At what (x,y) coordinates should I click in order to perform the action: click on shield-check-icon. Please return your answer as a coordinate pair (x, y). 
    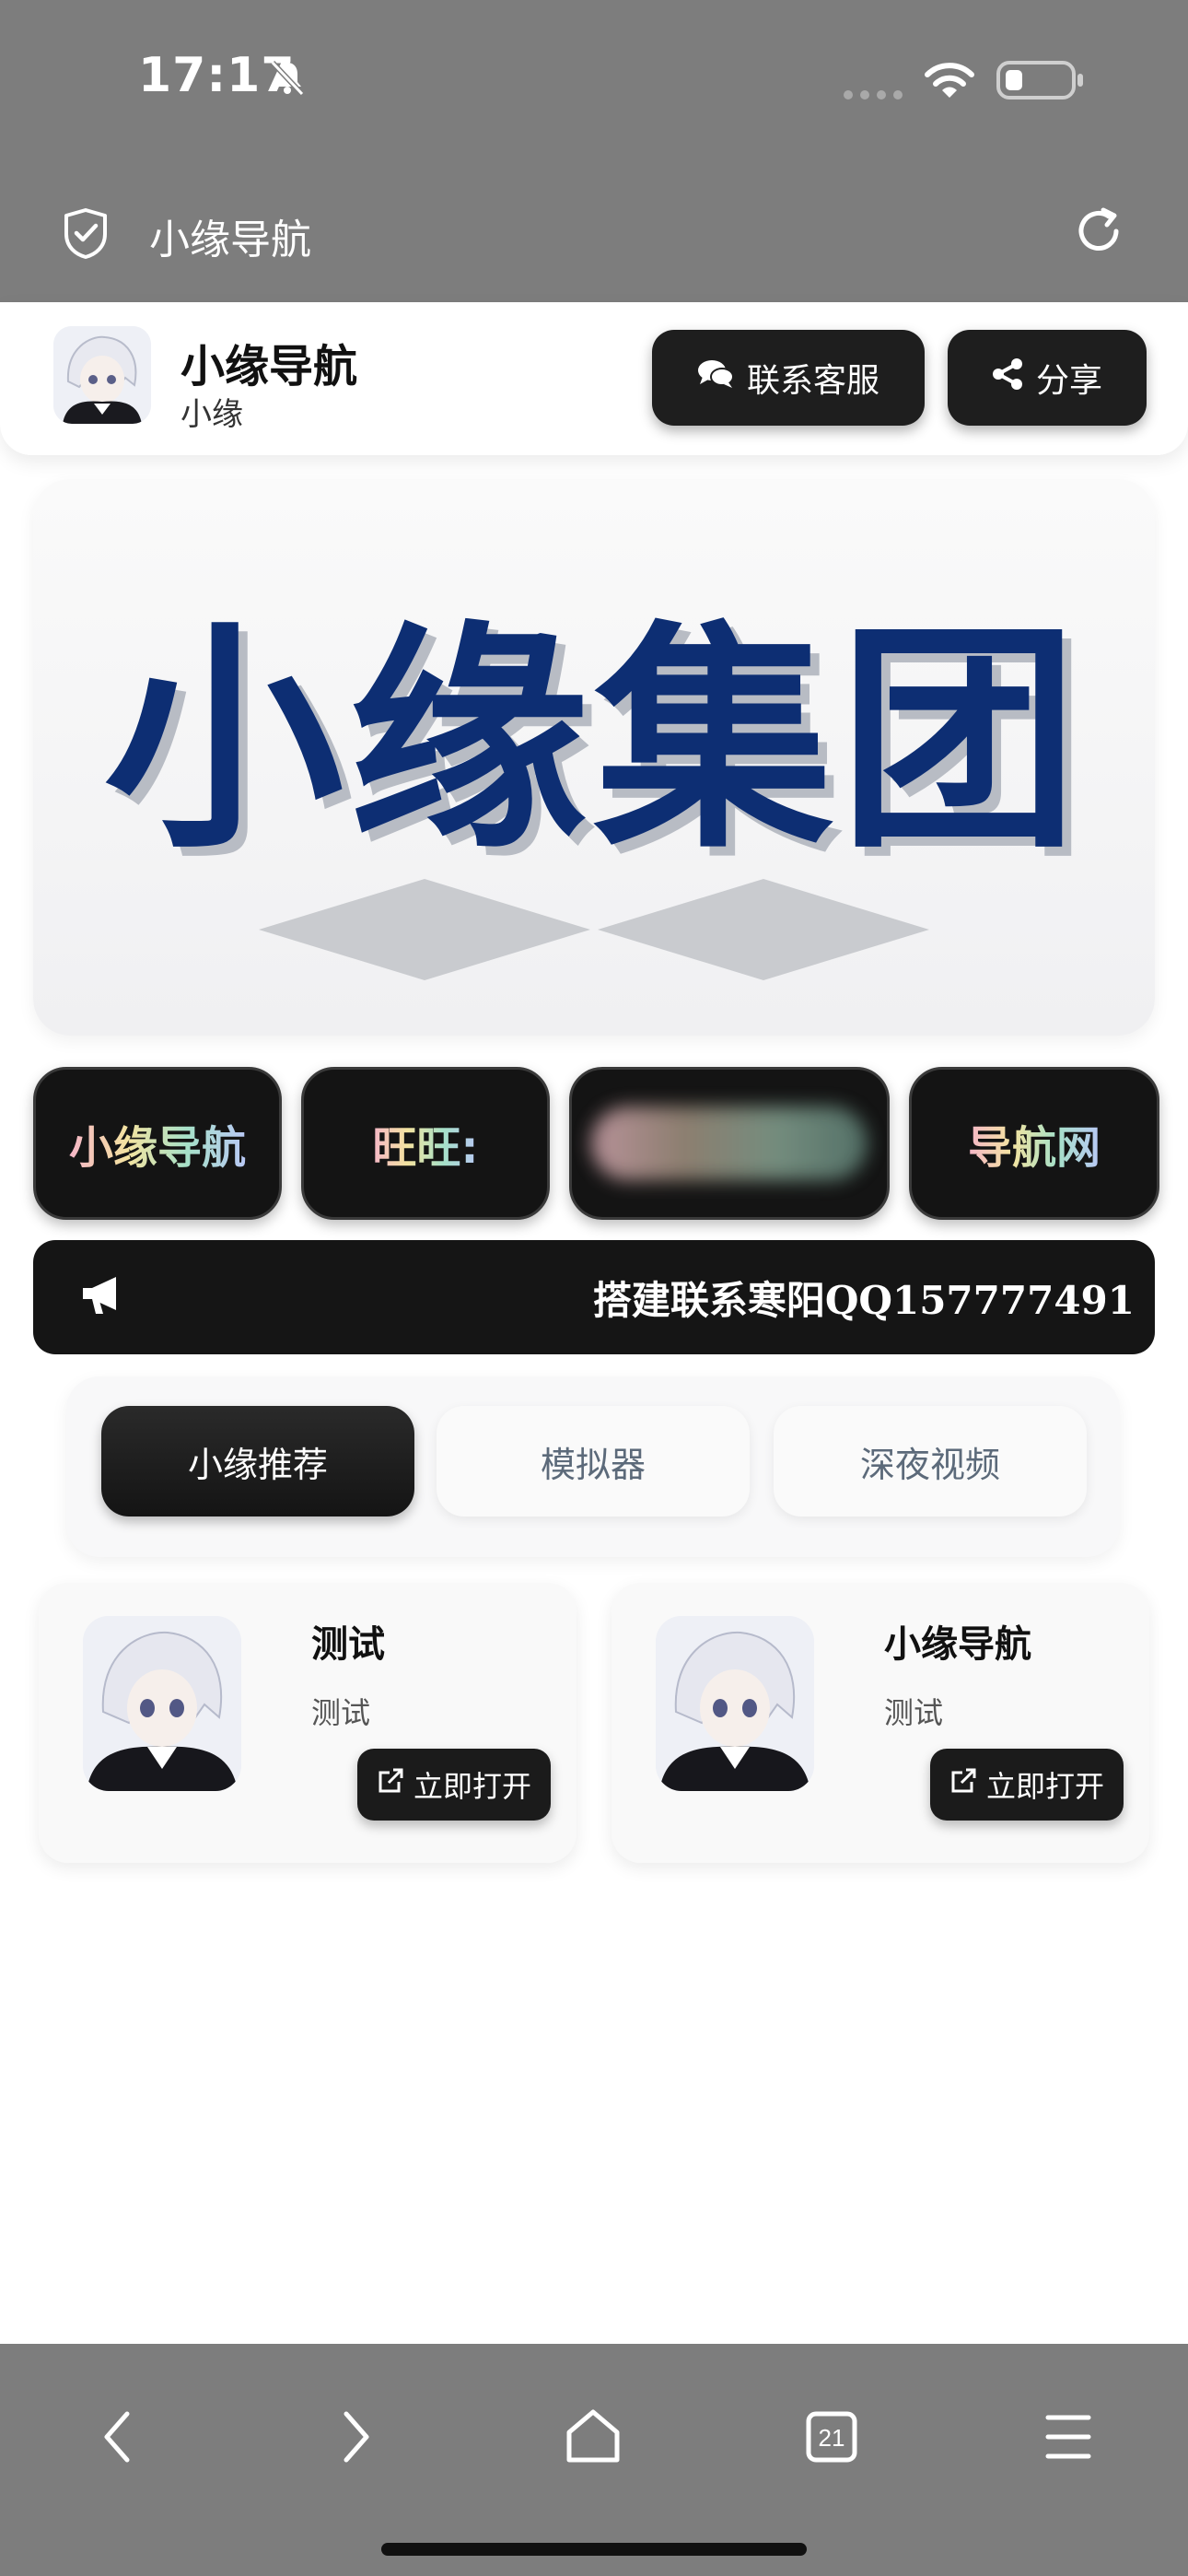
    Looking at the image, I should click on (86, 234).